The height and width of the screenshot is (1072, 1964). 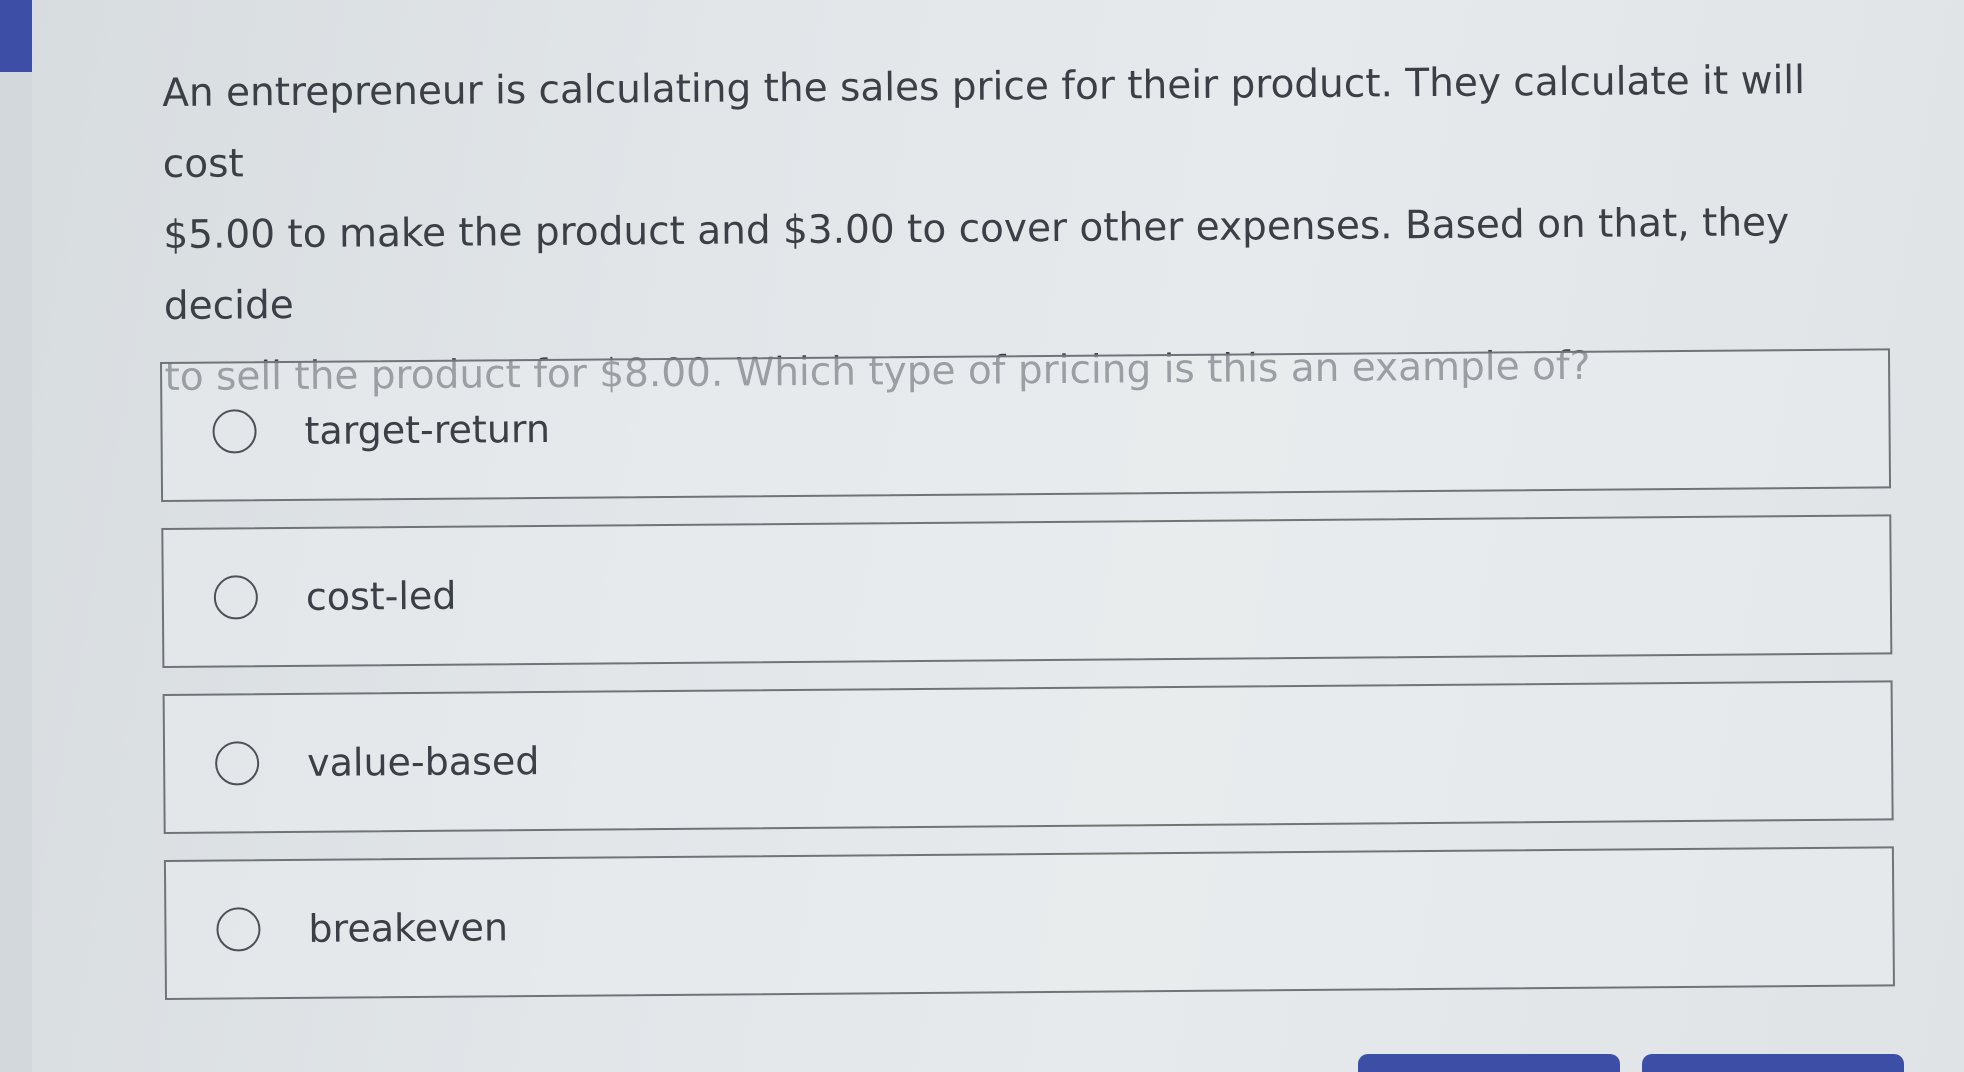 What do you see at coordinates (1489, 1063) in the screenshot?
I see `bottom-button-left` at bounding box center [1489, 1063].